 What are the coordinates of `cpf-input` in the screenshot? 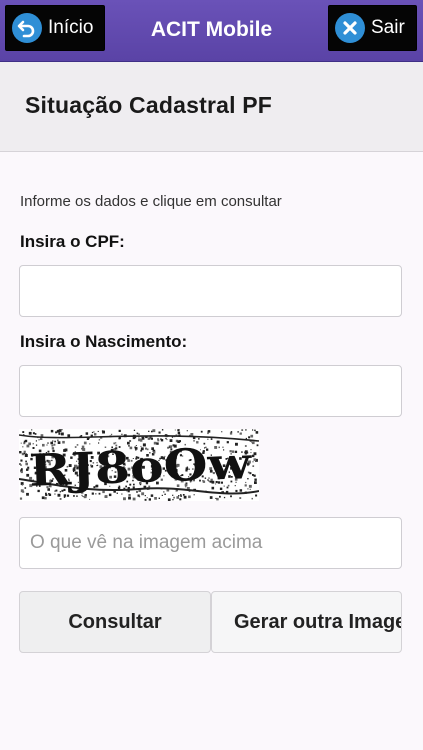 It's located at (210, 291).